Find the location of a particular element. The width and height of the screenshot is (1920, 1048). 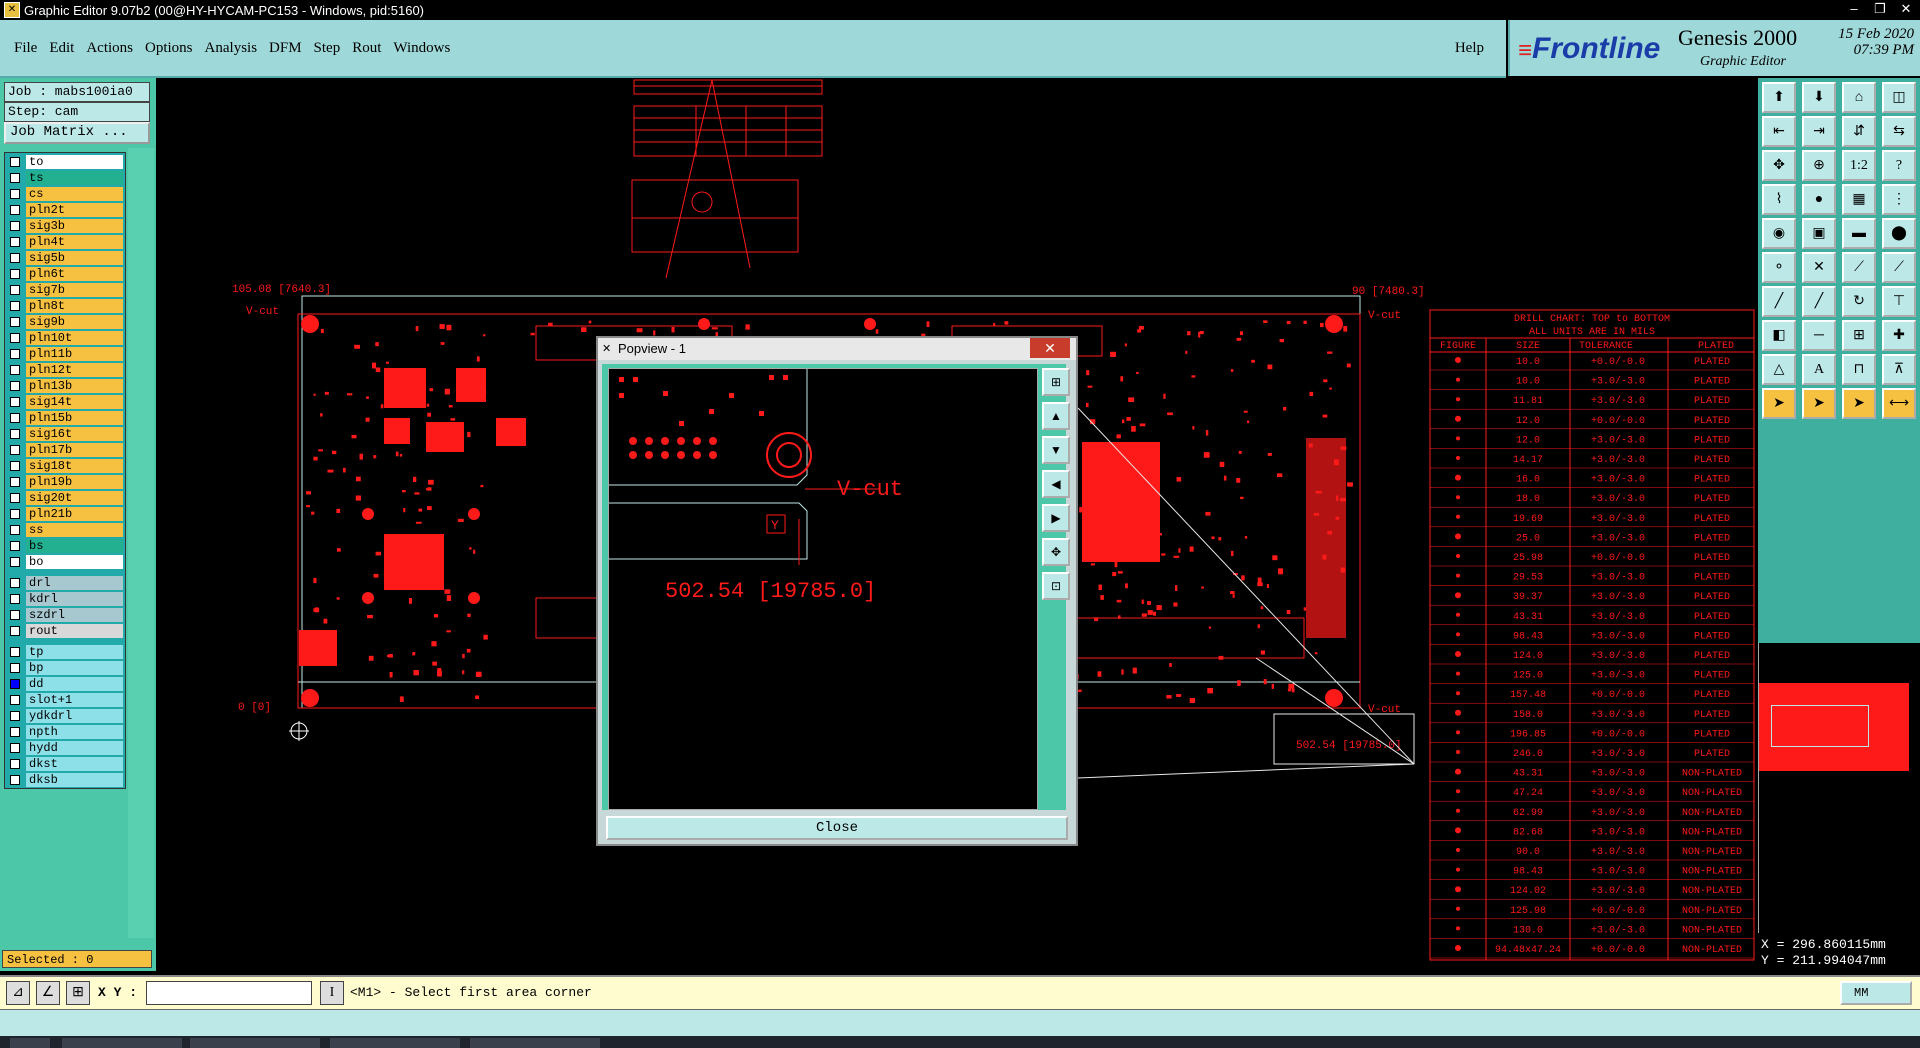

layer-name: tp is located at coordinates (74, 651).